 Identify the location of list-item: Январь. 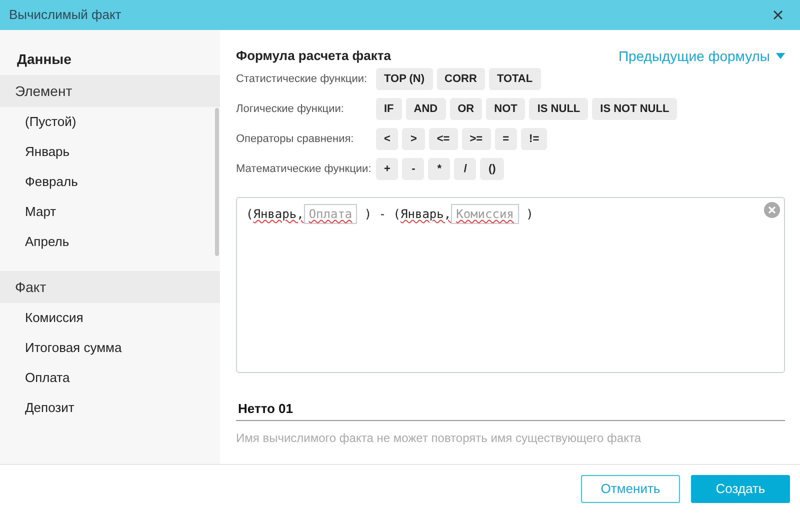
(47, 152).